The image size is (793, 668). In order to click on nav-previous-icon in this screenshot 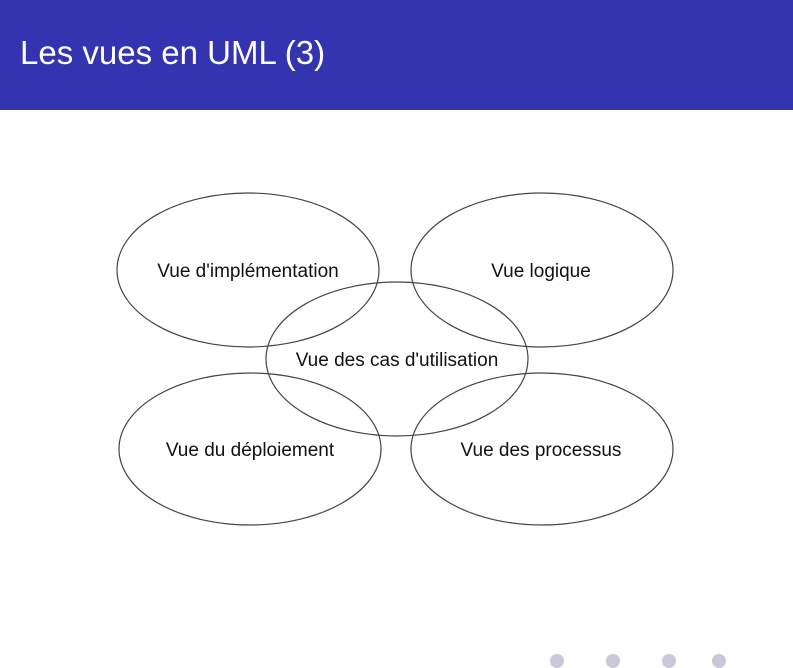, I will do `click(613, 661)`.